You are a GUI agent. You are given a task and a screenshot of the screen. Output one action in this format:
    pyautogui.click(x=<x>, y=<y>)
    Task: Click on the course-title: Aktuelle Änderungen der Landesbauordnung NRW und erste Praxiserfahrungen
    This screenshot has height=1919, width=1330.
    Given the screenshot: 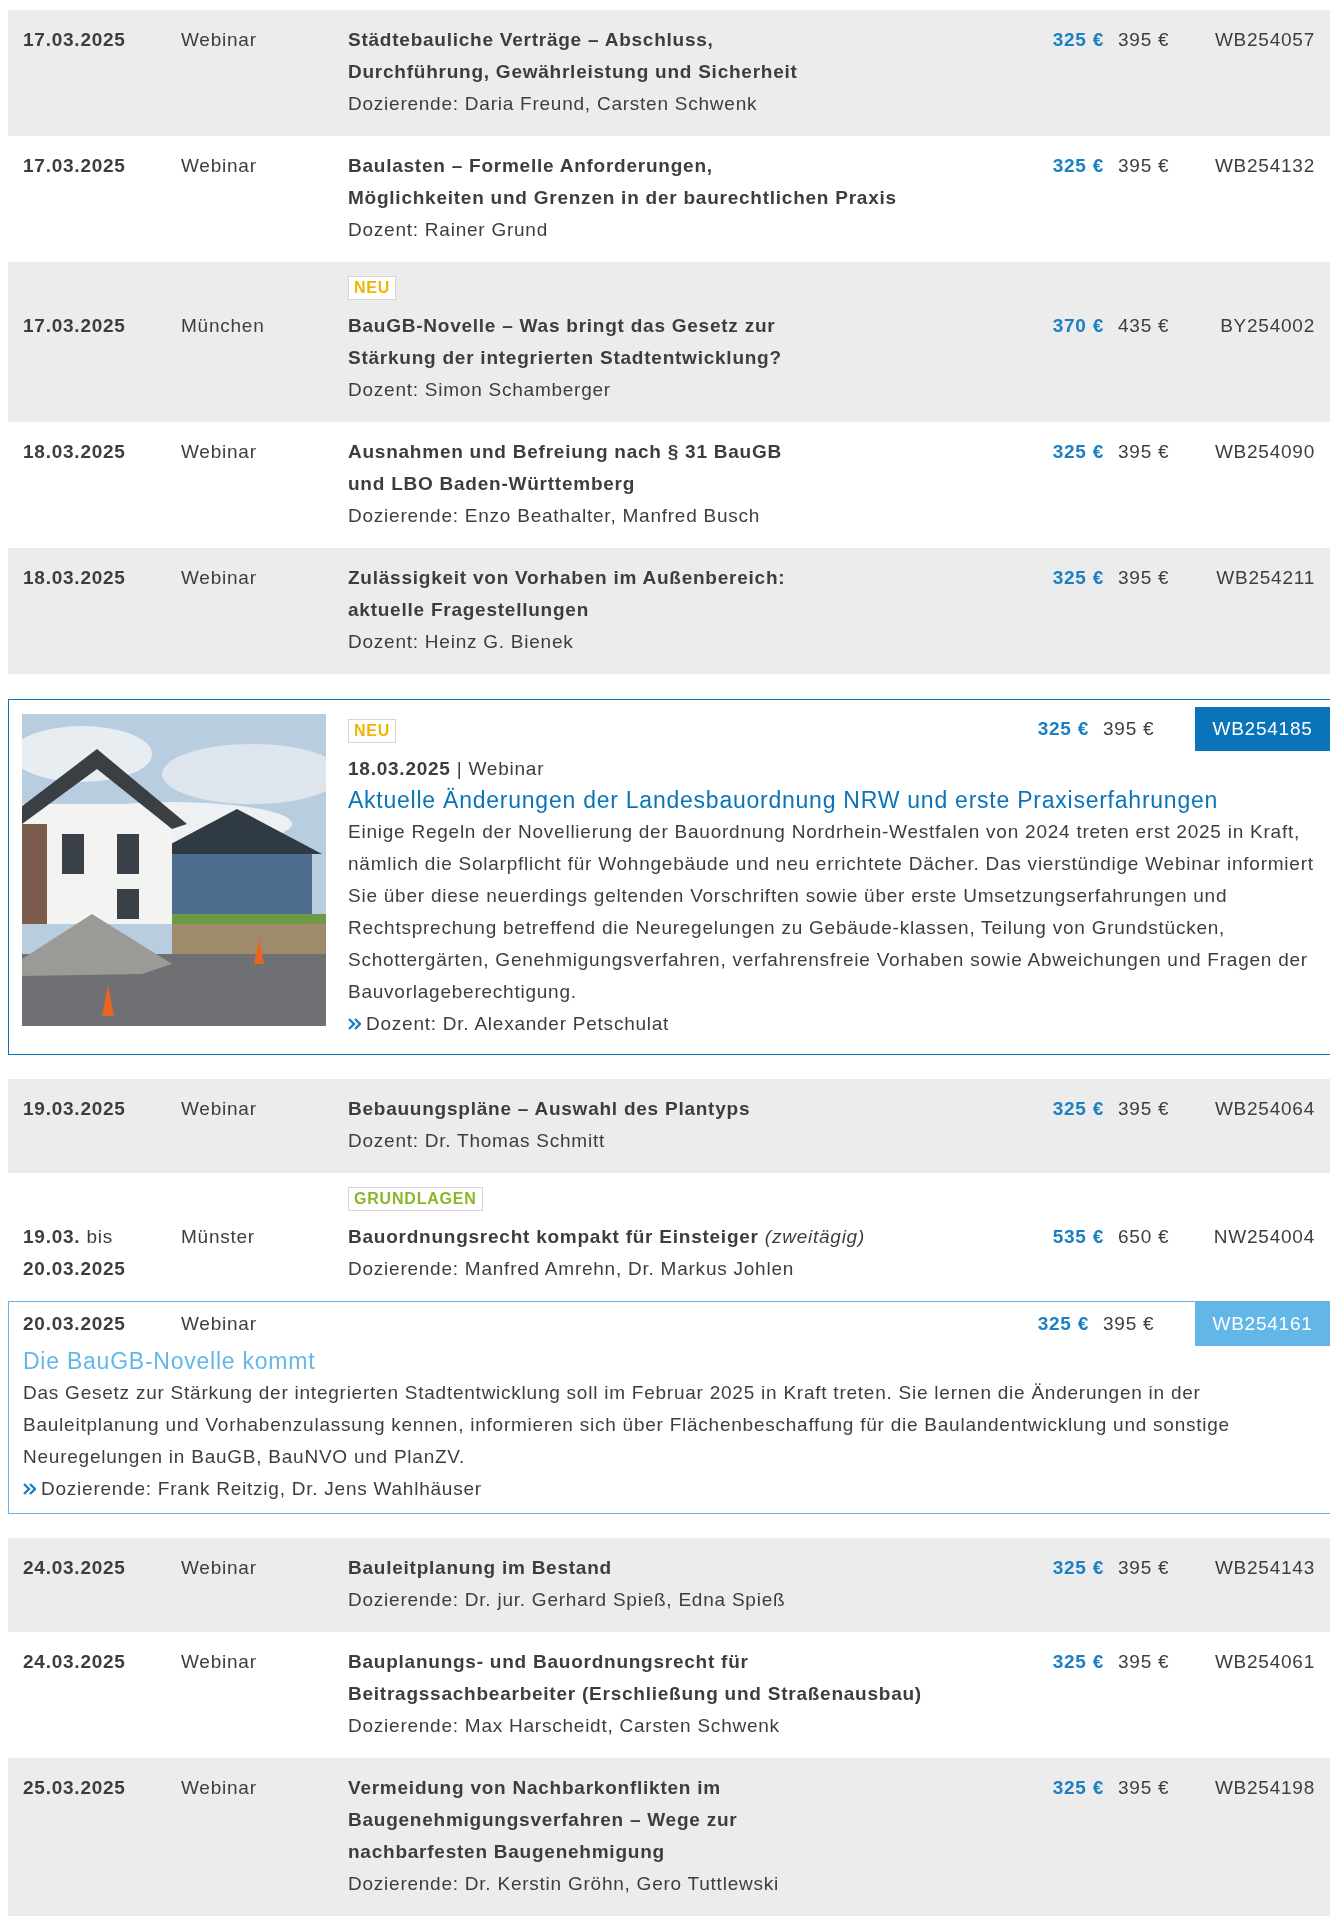 What is the action you would take?
    pyautogui.click(x=839, y=800)
    